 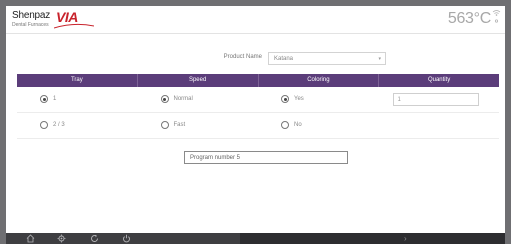 What do you see at coordinates (327, 58) in the screenshot?
I see `product-name-select: Katana ▾` at bounding box center [327, 58].